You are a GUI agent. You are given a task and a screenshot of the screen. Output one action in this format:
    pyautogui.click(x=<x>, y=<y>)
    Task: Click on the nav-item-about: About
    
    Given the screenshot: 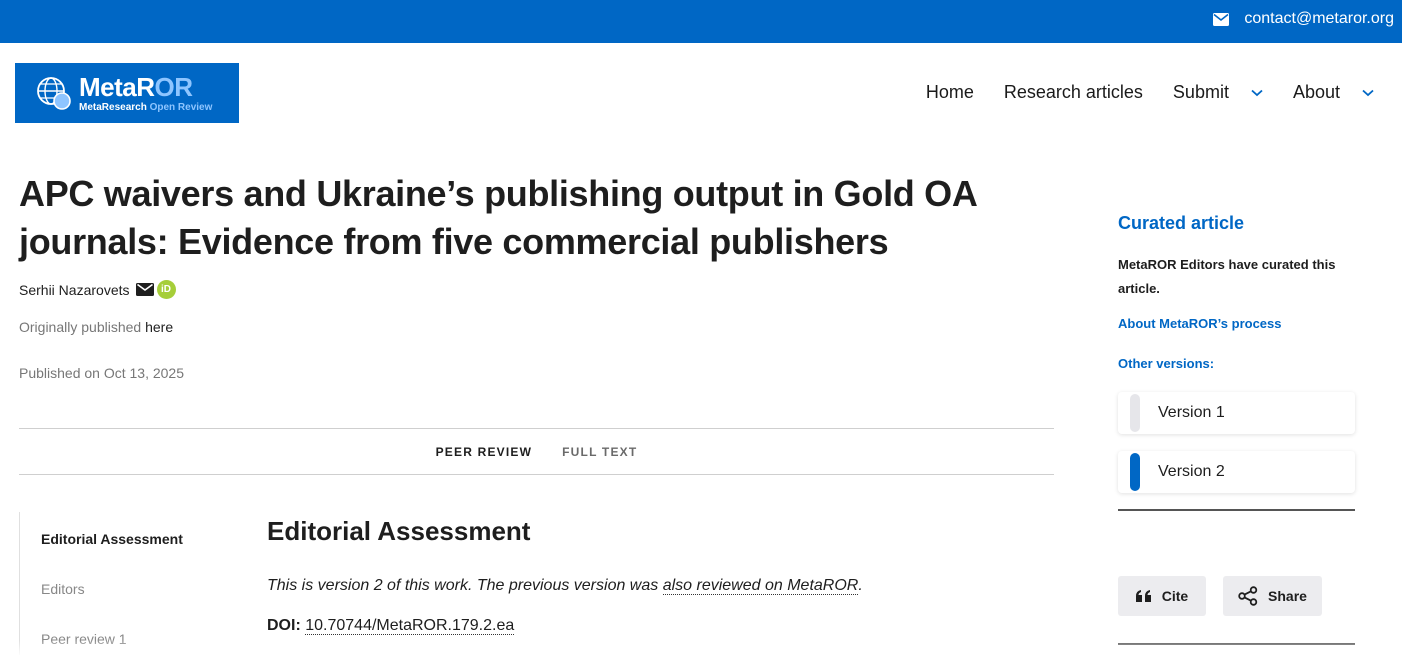 What is the action you would take?
    pyautogui.click(x=1333, y=92)
    